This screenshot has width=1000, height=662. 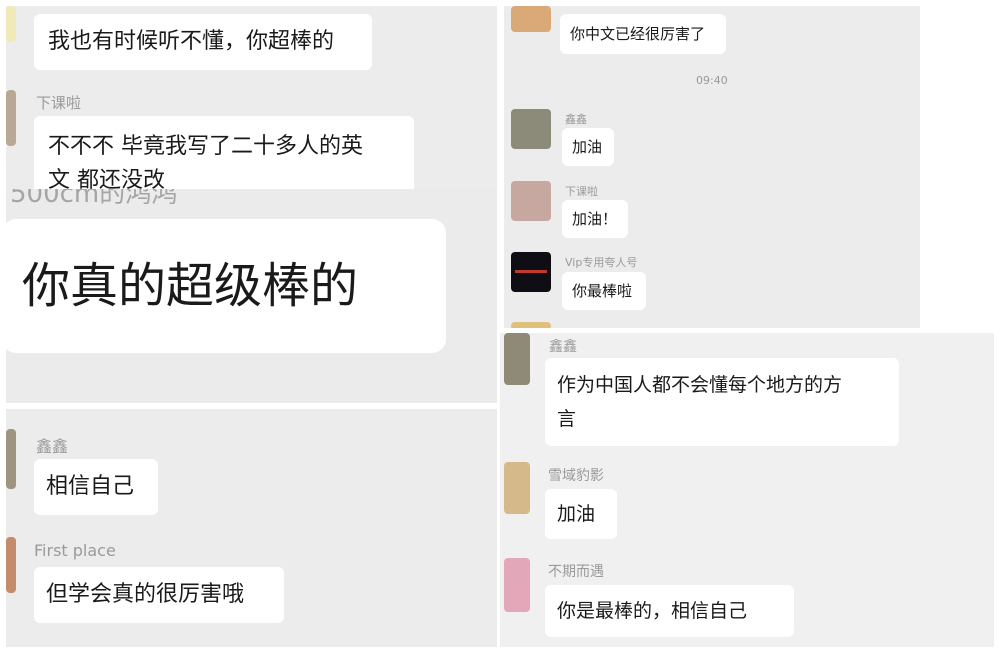 What do you see at coordinates (191, 41) in the screenshot?
I see `message-text: 我也有时候听不懂，你超棒的` at bounding box center [191, 41].